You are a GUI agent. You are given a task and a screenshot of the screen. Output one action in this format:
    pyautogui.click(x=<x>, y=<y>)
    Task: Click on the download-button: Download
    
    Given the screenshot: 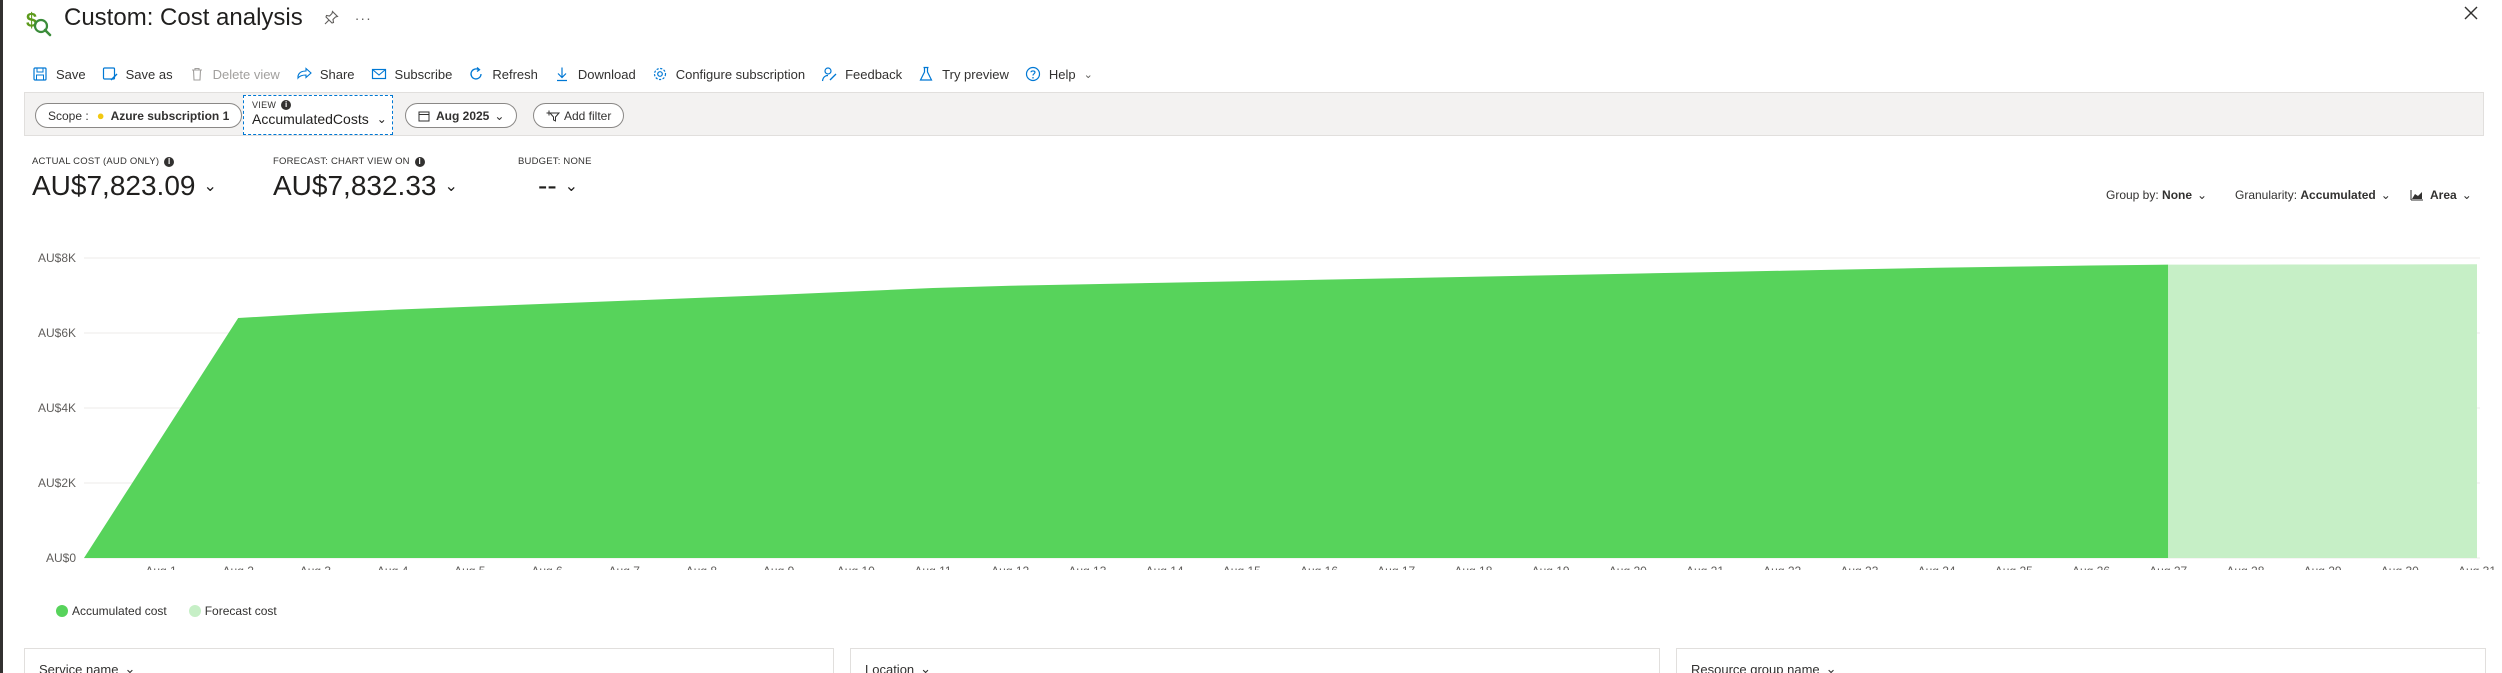 What is the action you would take?
    pyautogui.click(x=595, y=74)
    